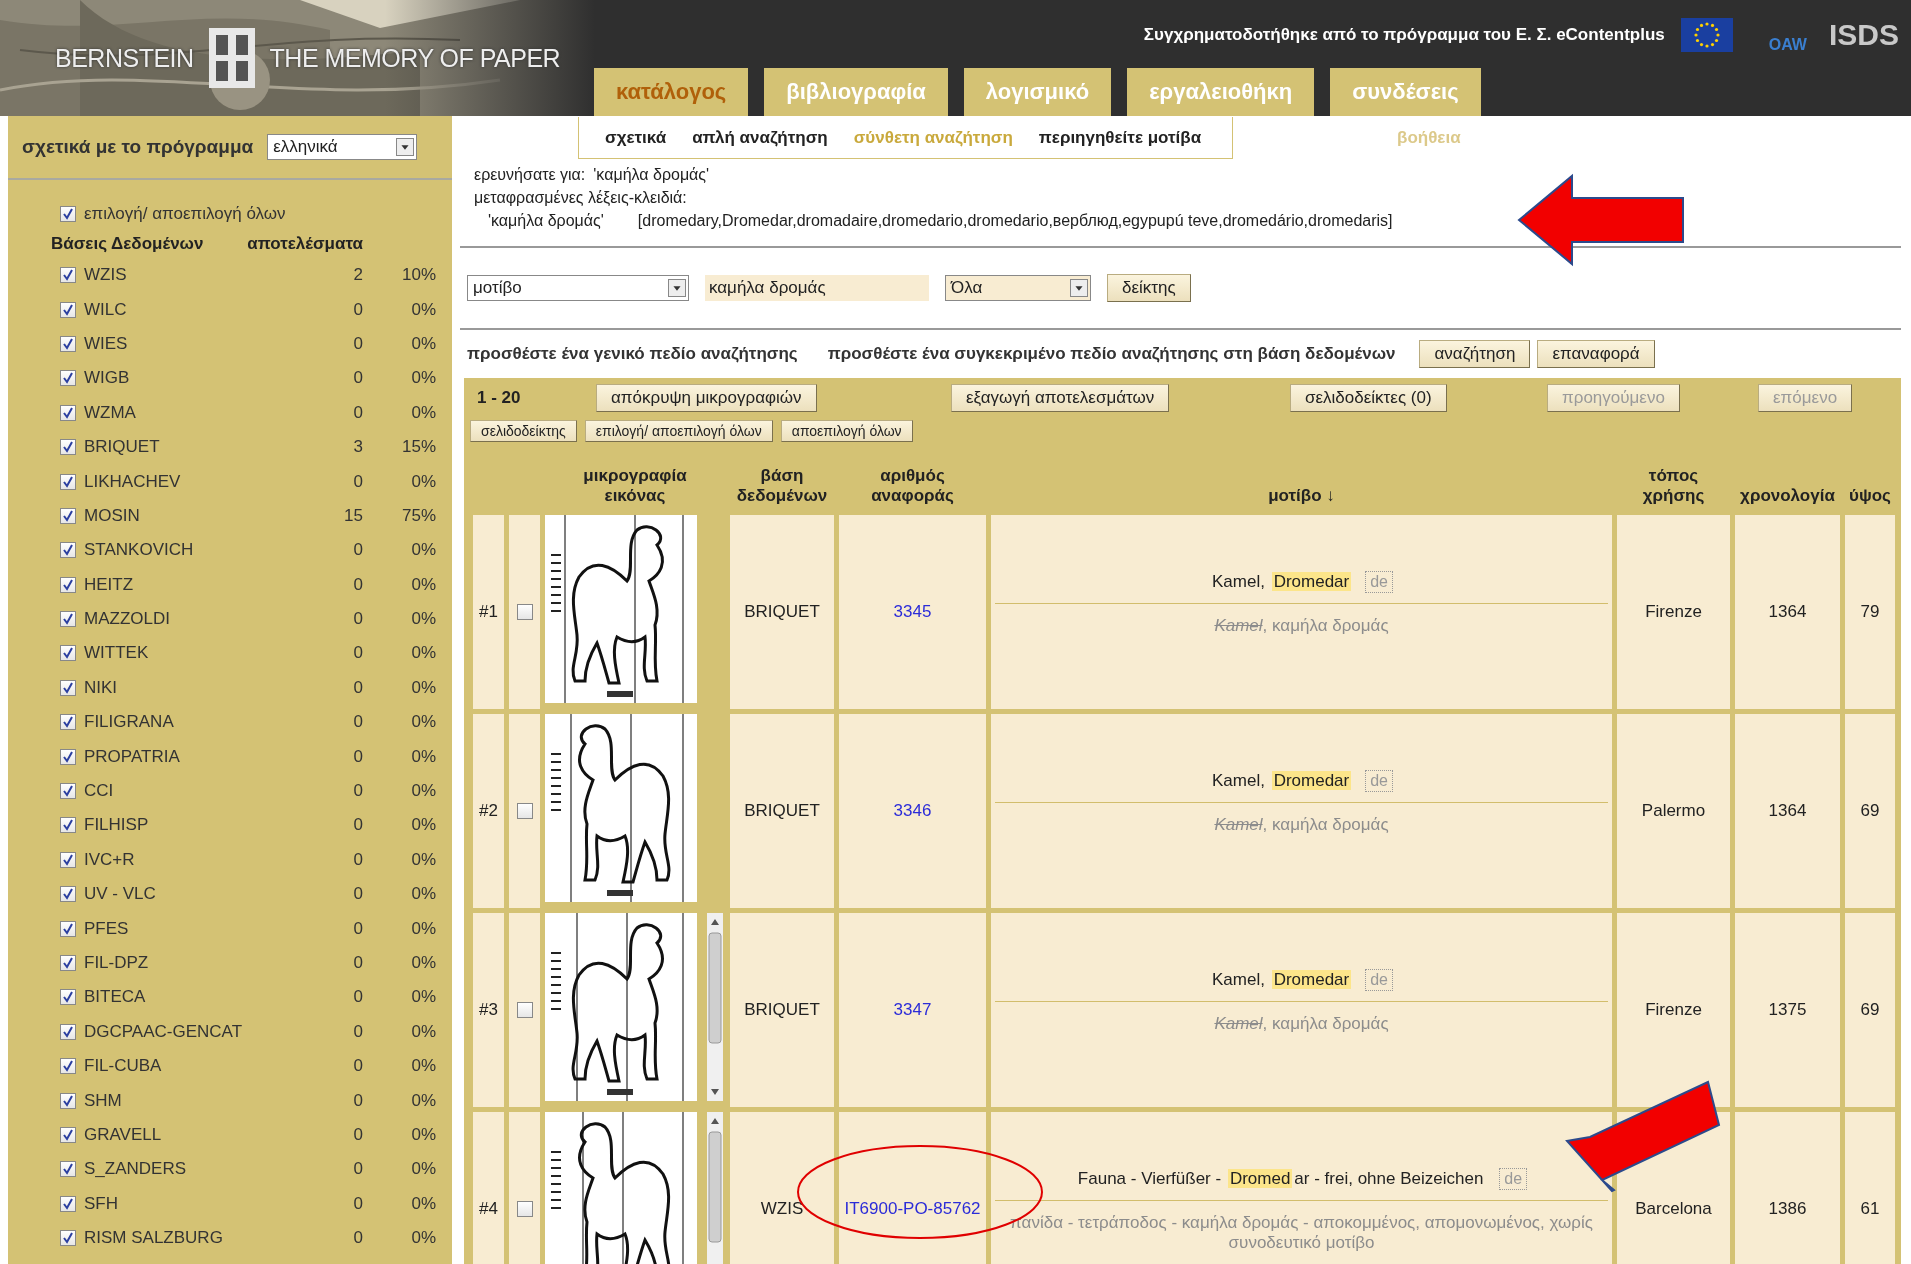  What do you see at coordinates (1301, 1233) in the screenshot?
I see `translation-text: πανίδα - τετράποδος - καμήλα δρομάς - αποκομμένος, απομονωμένος, χωρίς συνοδευτικό μοτίβο` at bounding box center [1301, 1233].